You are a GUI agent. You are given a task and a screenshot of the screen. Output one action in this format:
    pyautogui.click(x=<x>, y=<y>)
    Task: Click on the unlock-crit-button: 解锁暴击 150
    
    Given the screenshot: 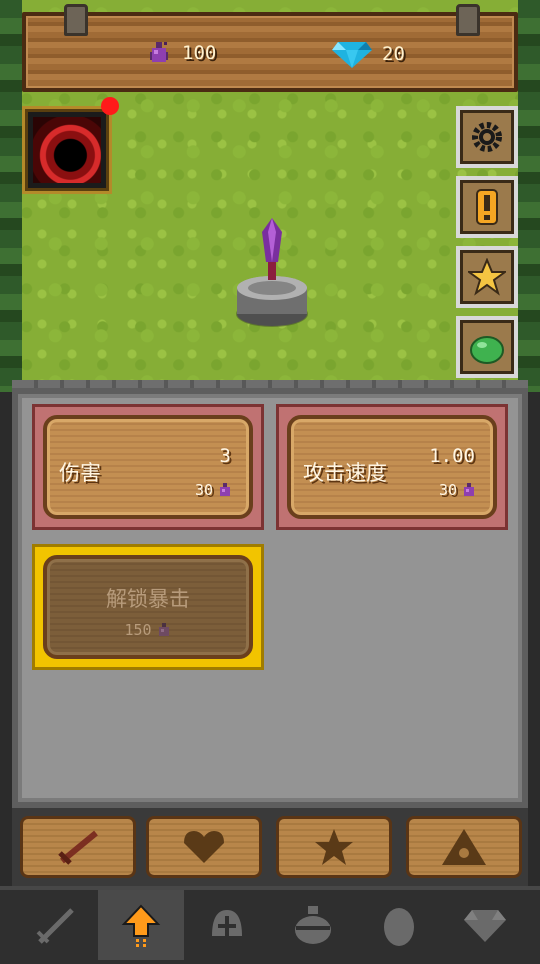 What is the action you would take?
    pyautogui.click(x=148, y=607)
    